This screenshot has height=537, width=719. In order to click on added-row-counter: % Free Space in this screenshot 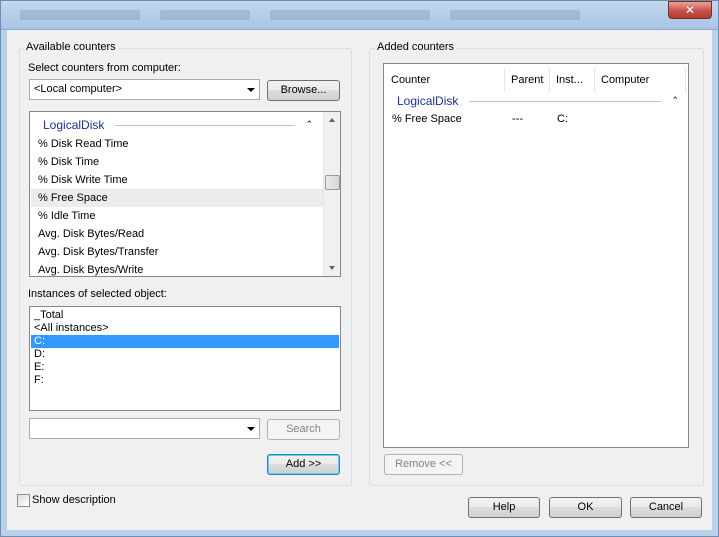, I will do `click(427, 119)`.